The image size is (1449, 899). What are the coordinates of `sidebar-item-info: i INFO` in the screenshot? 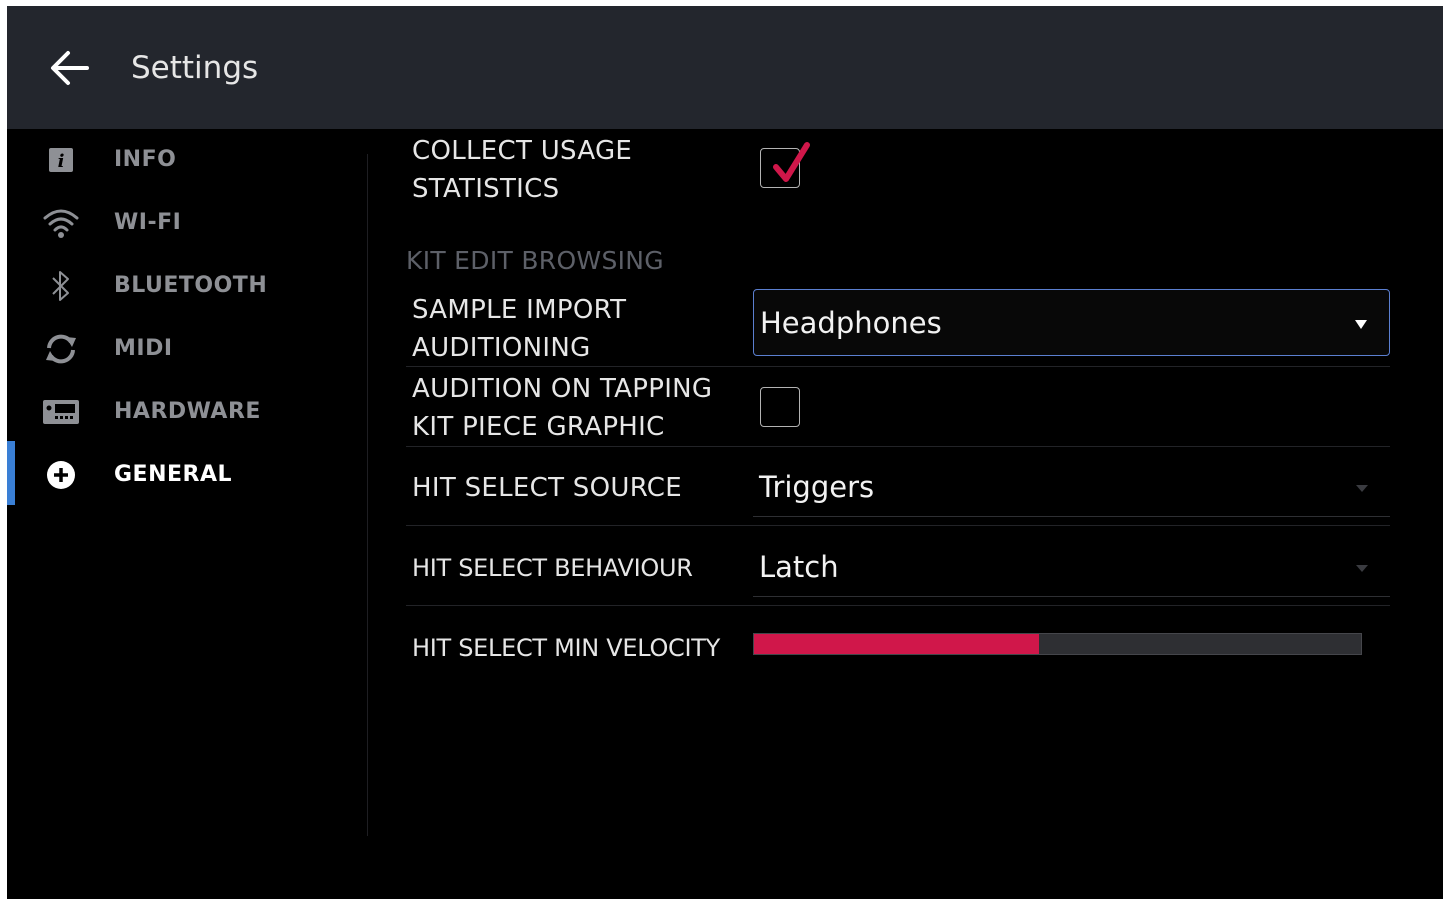 It's located at (187, 160).